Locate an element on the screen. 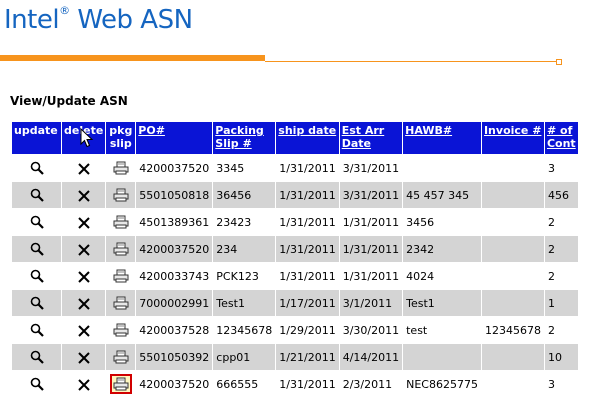  est-arr-date-cell: 3/31/2011 is located at coordinates (371, 168).